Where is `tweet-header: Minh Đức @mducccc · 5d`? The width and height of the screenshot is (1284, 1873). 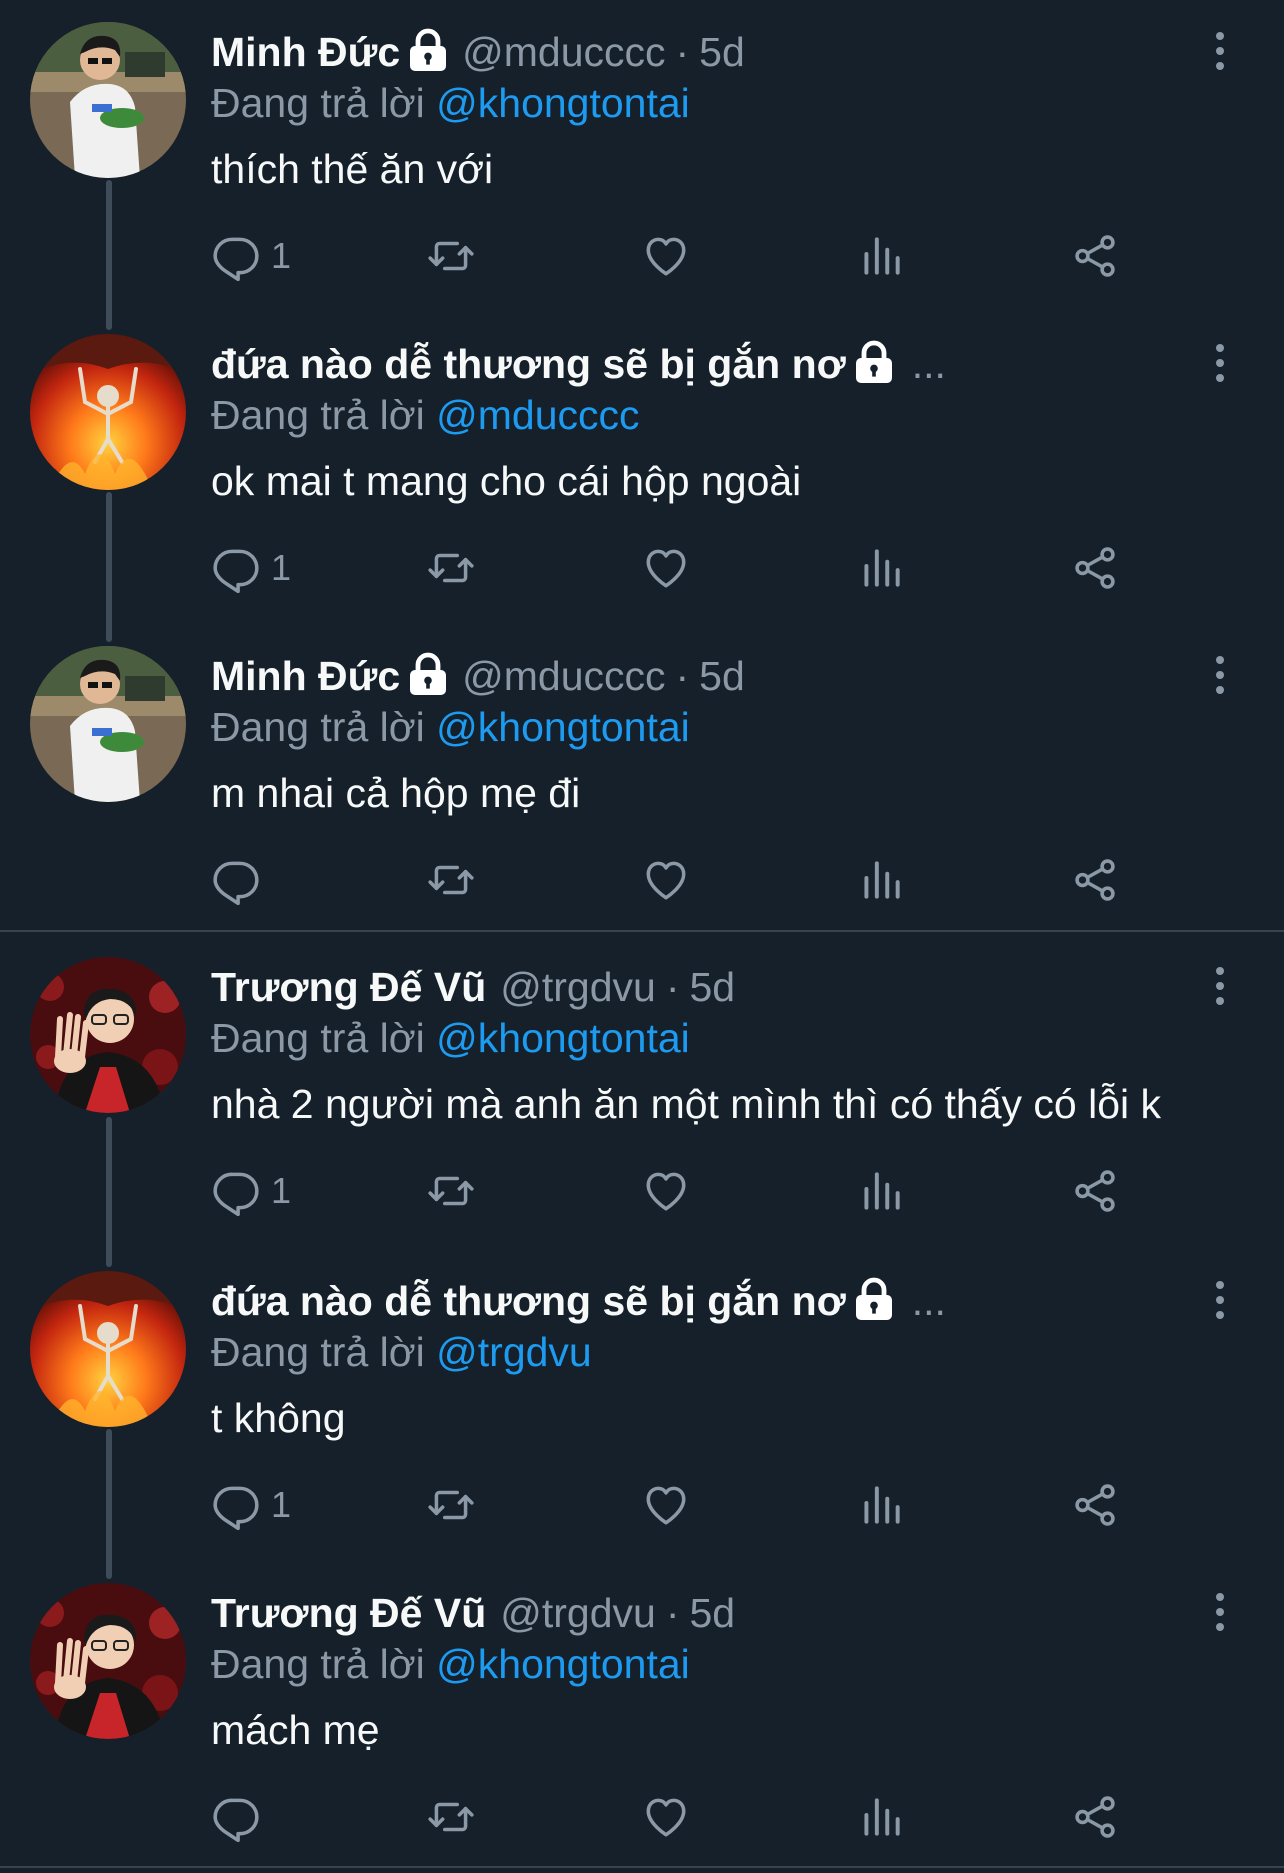 tweet-header: Minh Đức @mducccc · 5d is located at coordinates (692, 676).